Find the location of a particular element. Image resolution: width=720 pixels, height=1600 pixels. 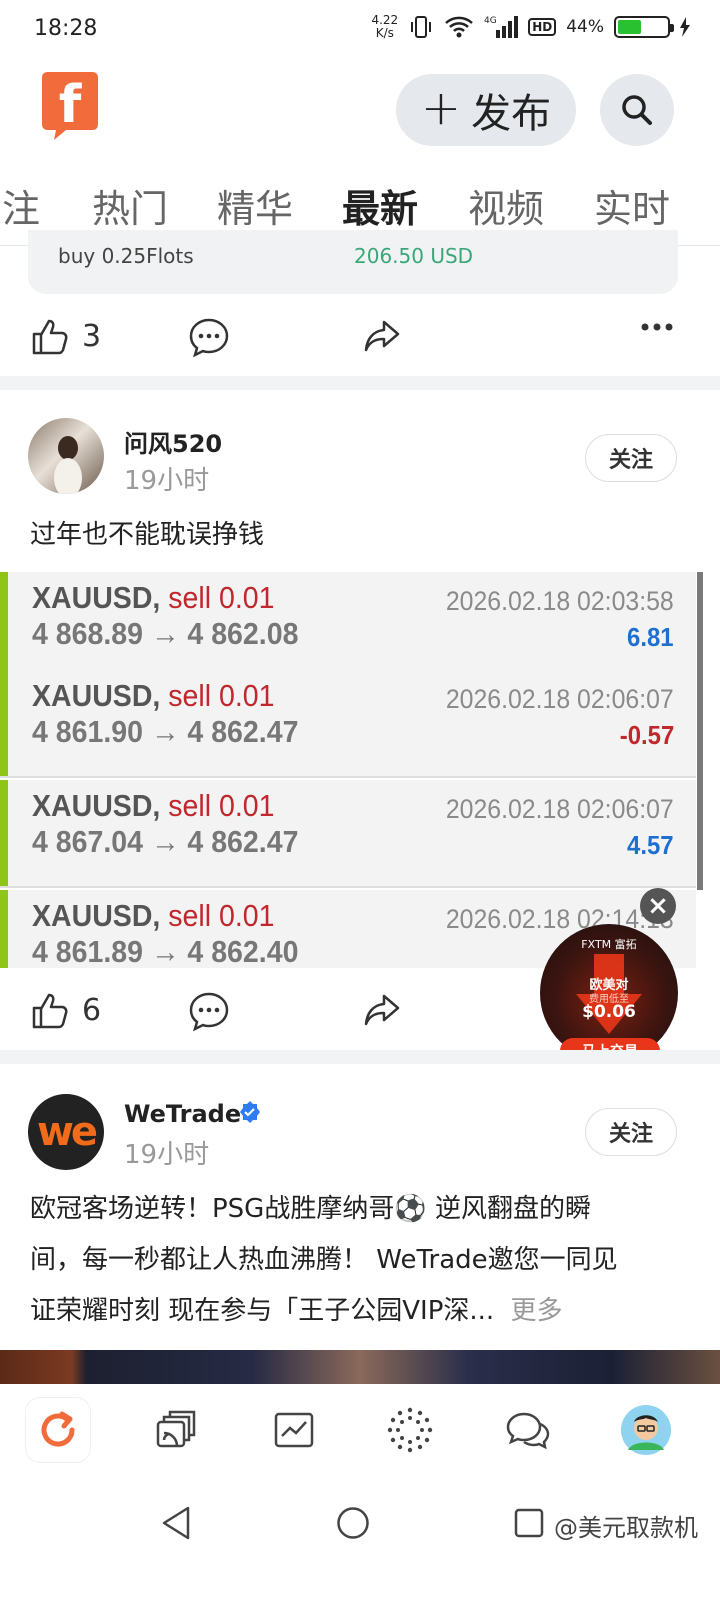

tab-video: 视频 is located at coordinates (506, 205).